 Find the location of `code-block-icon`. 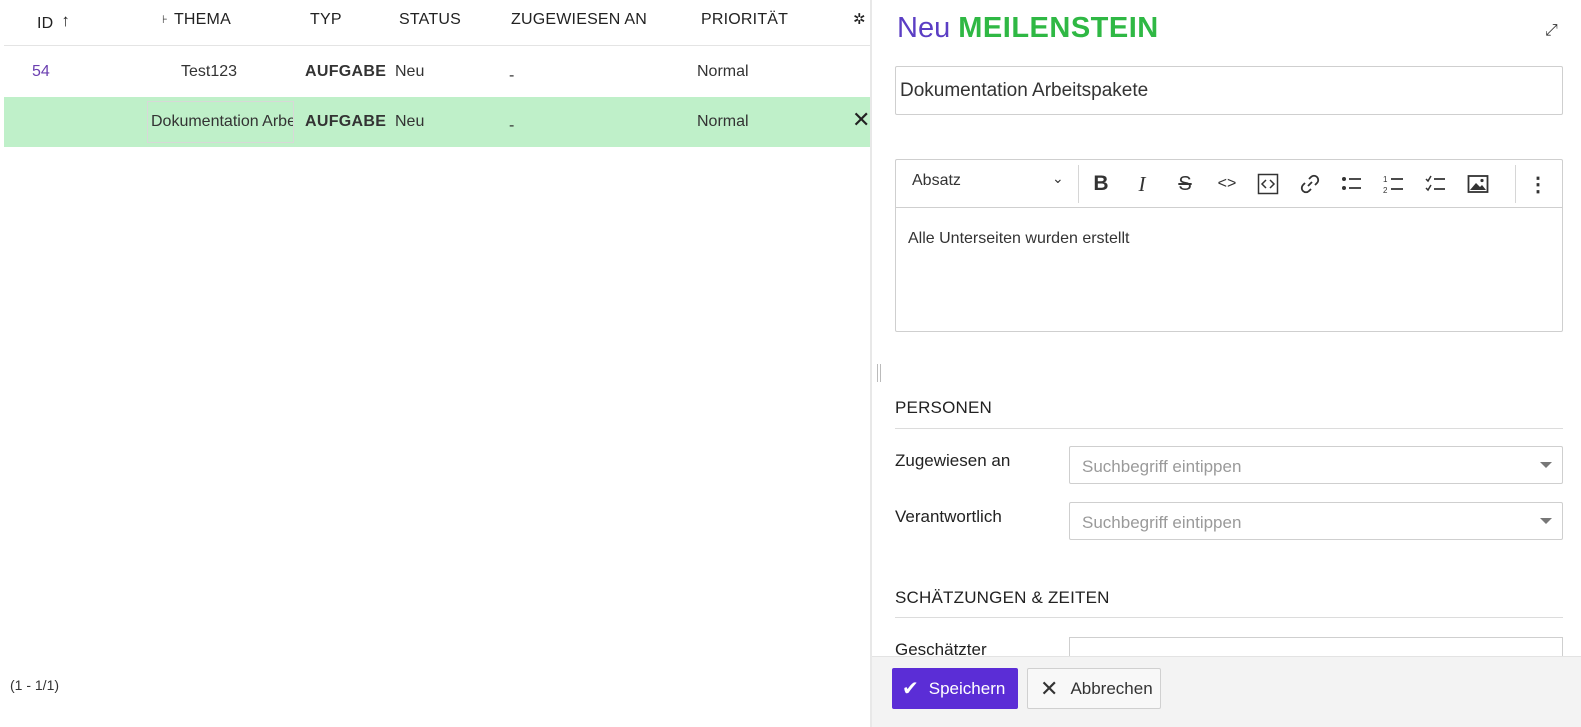

code-block-icon is located at coordinates (1268, 184).